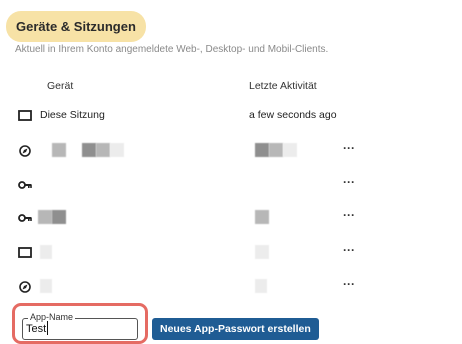  Describe the element at coordinates (60, 86) in the screenshot. I see `column-header-device: Gerät` at that location.